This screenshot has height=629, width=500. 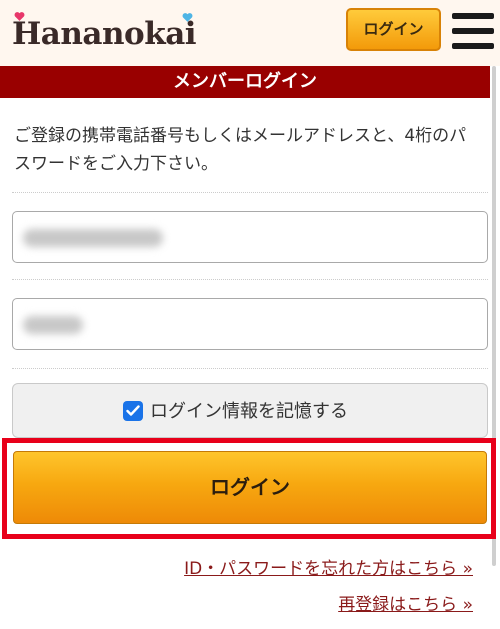 I want to click on heart-pink-icon, so click(x=19, y=16).